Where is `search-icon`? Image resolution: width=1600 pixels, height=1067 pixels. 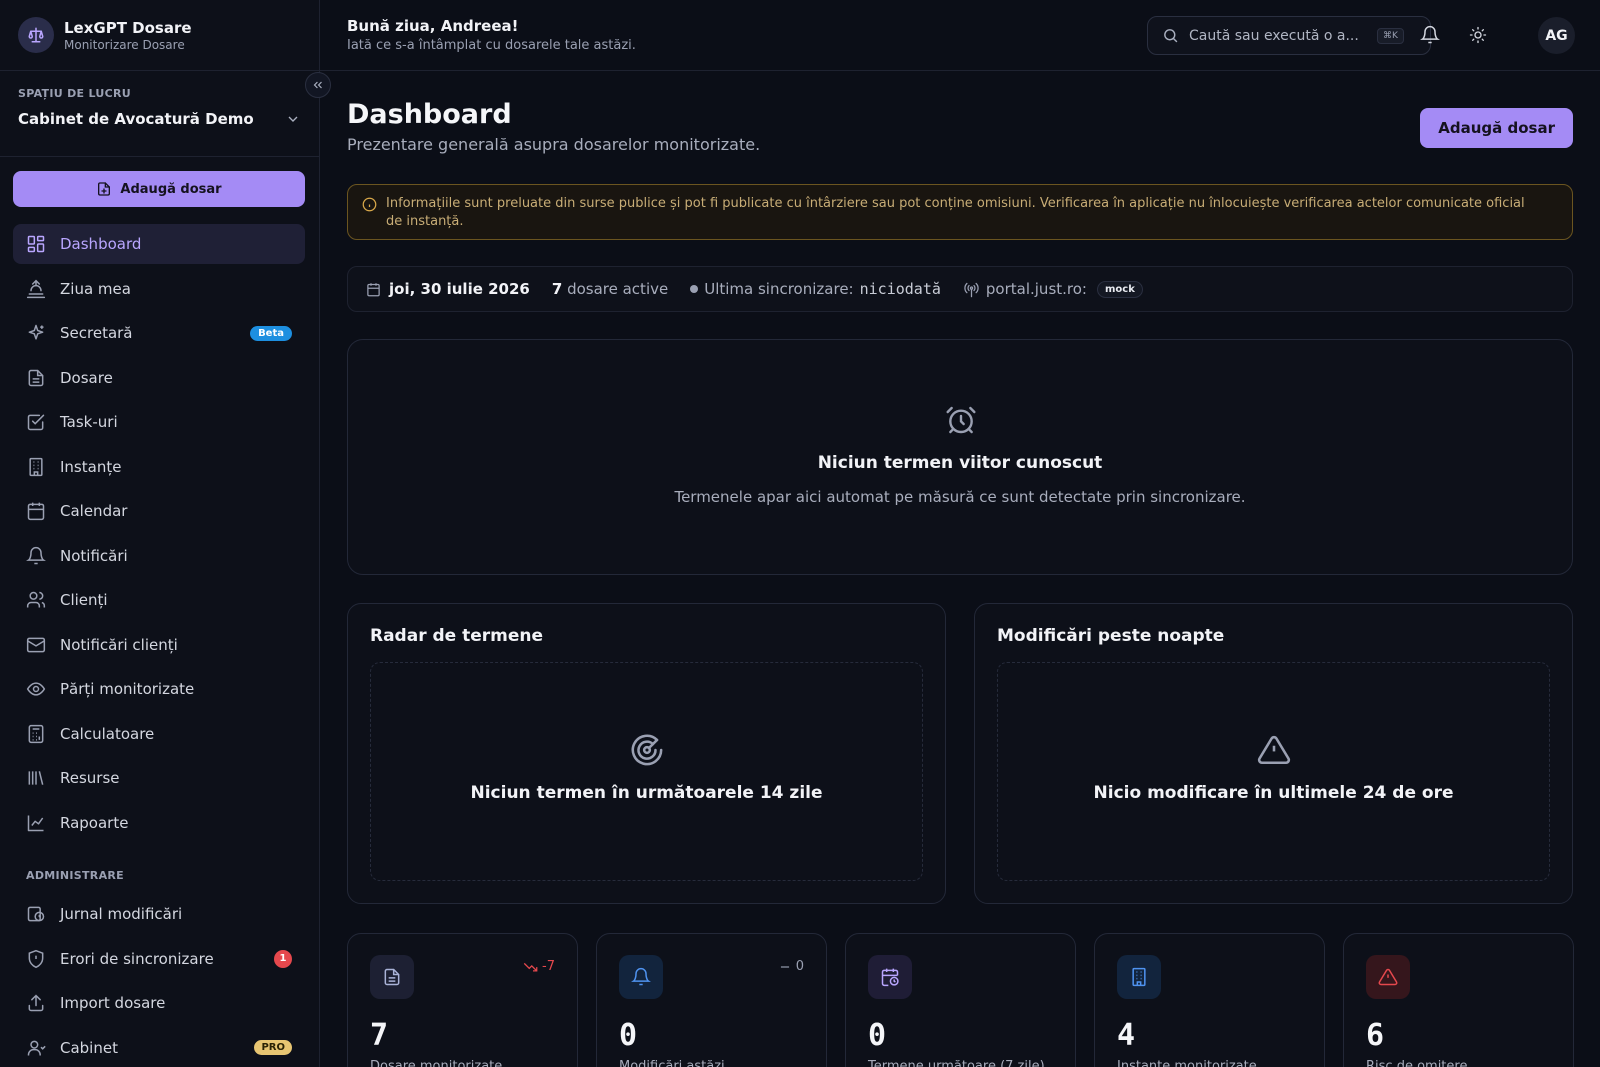
search-icon is located at coordinates (1171, 36).